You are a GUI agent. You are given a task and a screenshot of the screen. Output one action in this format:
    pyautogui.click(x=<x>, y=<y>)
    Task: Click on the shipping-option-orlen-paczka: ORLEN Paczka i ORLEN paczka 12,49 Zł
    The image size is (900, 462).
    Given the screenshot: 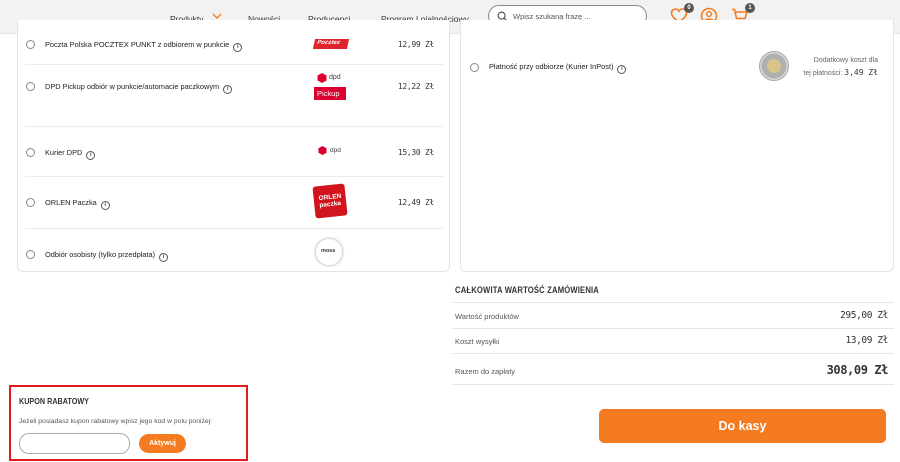 What is the action you would take?
    pyautogui.click(x=234, y=203)
    